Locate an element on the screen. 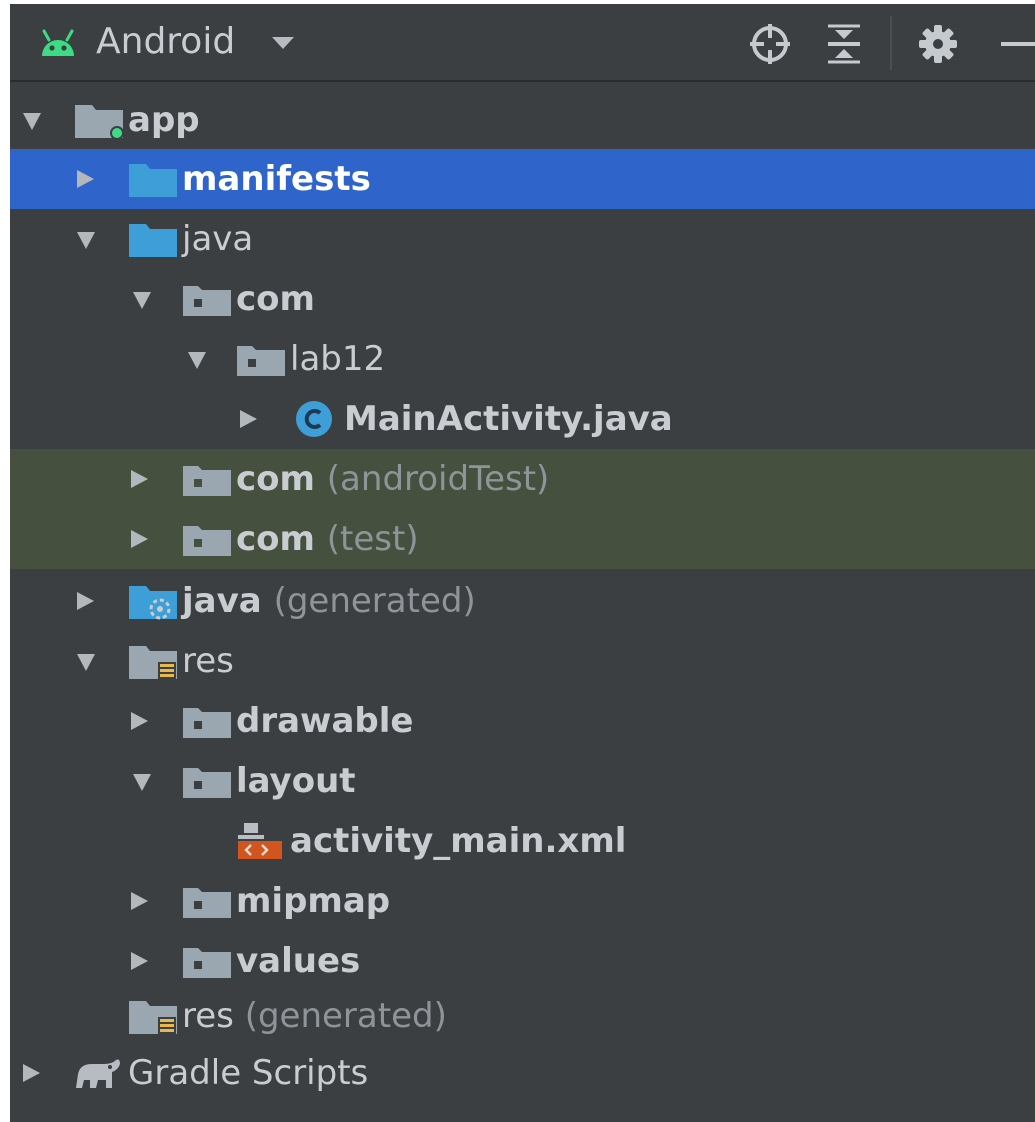  tree-node-java-generated: java (generated) is located at coordinates (522, 601).